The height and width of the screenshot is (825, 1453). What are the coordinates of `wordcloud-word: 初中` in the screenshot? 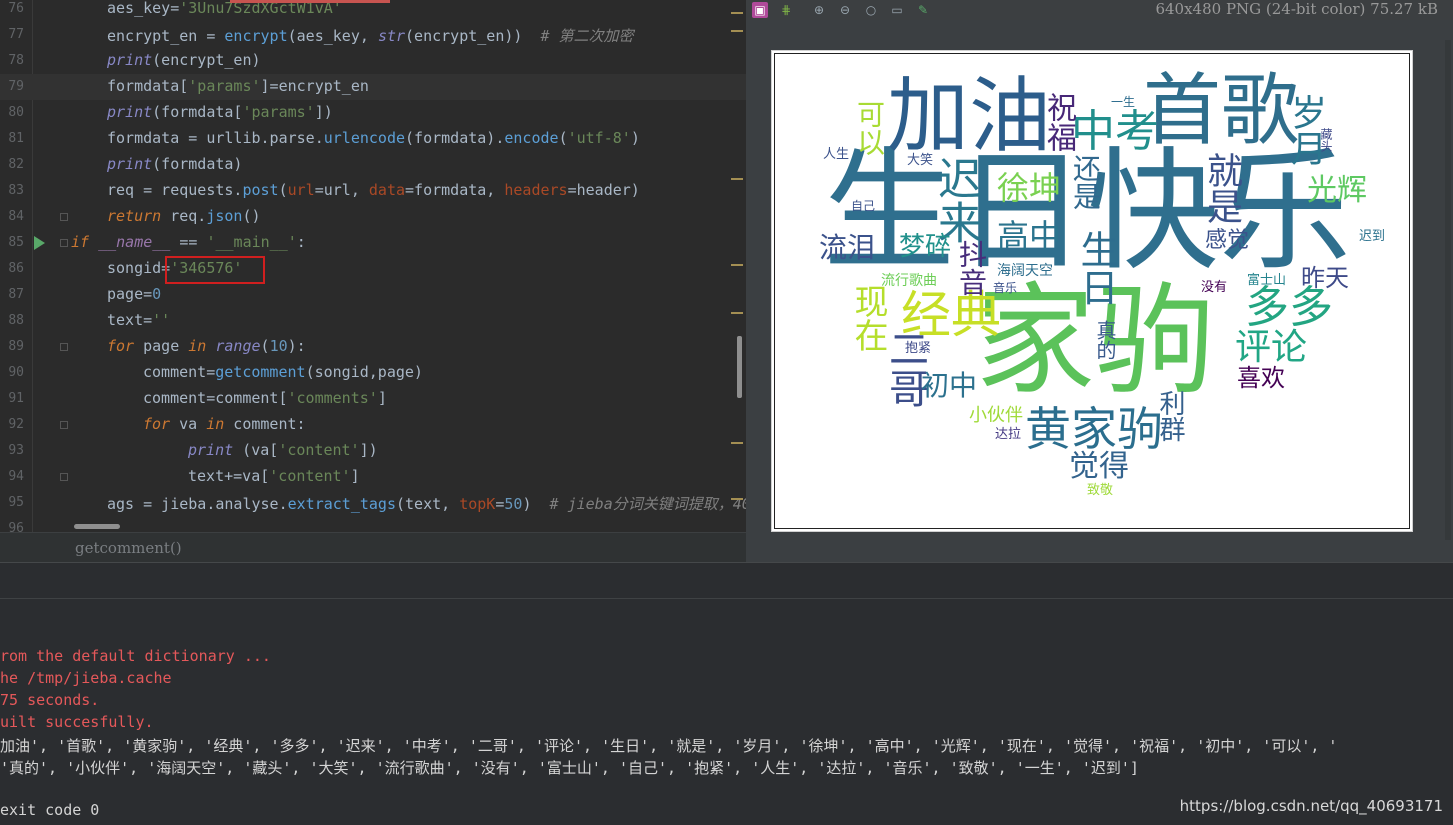 It's located at (949, 385).